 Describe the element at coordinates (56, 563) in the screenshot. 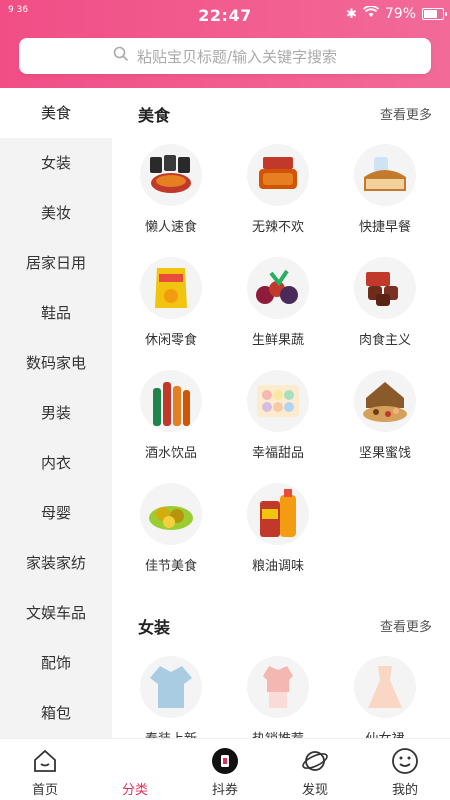

I see `sidebar-item: 家装家纺` at that location.